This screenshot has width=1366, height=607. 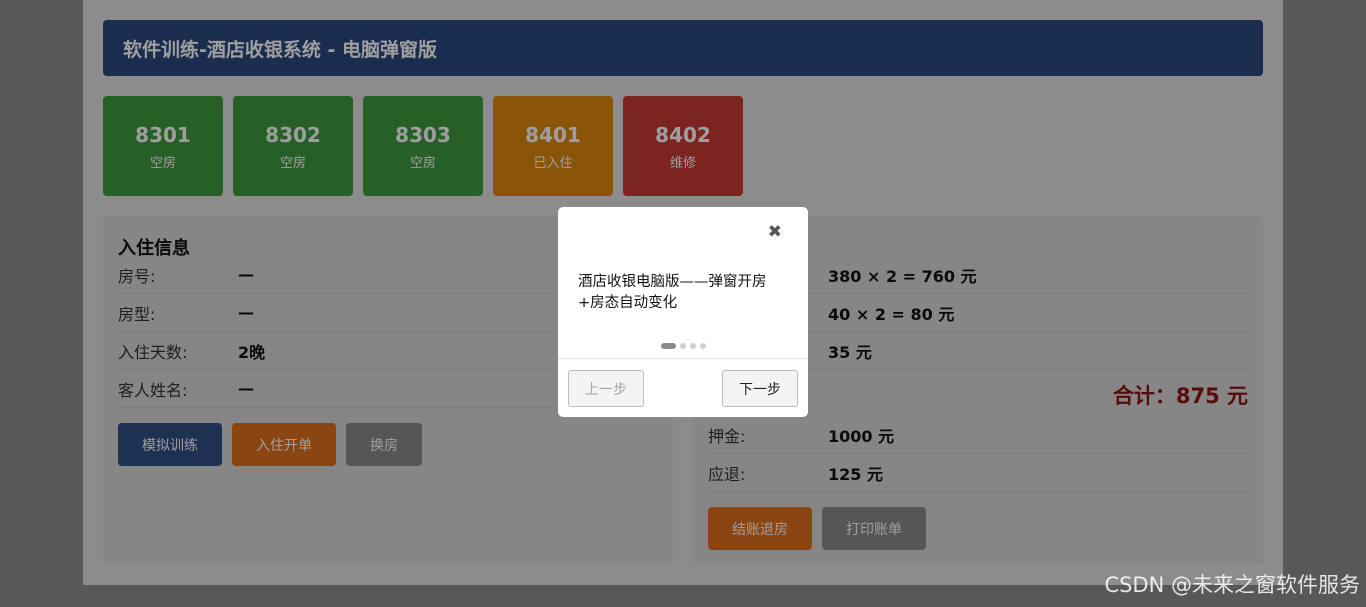 What do you see at coordinates (1232, 585) in the screenshot?
I see `watermark: CSDN @未来之窗软件服务` at bounding box center [1232, 585].